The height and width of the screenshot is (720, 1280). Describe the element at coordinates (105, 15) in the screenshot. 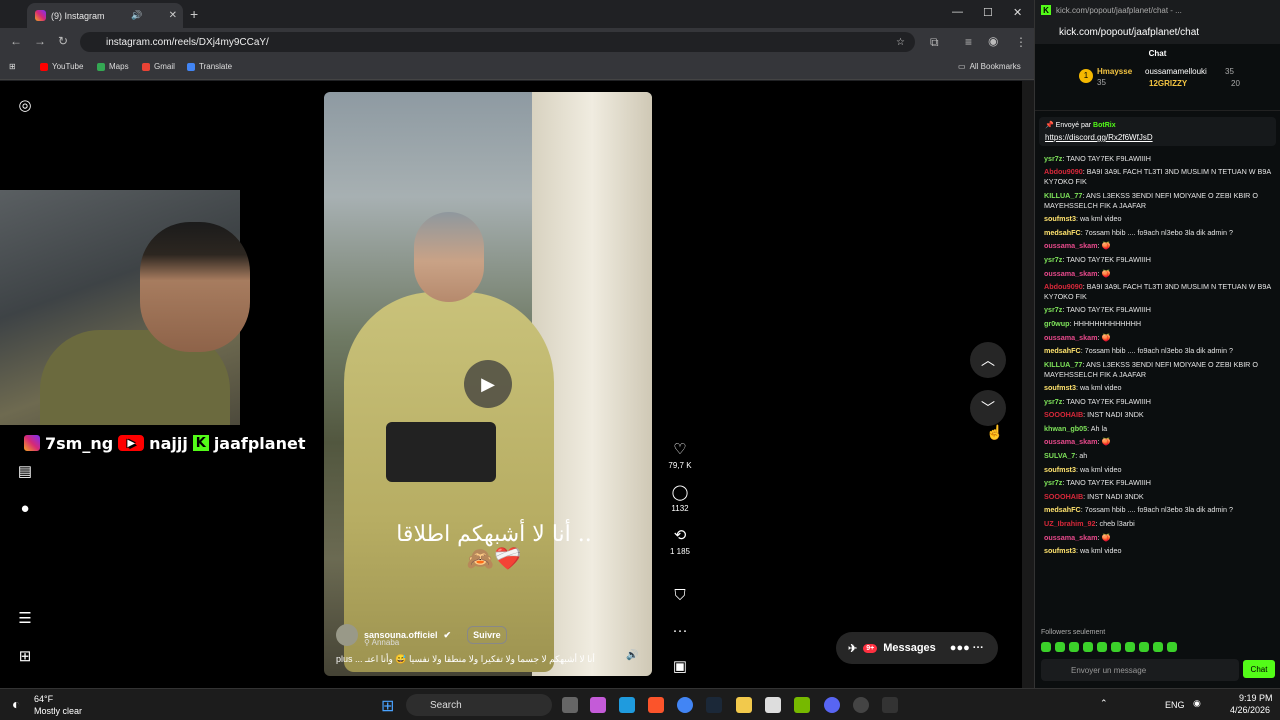

I see `tab-instagram: (9) Instagram 🔊 ✕` at that location.